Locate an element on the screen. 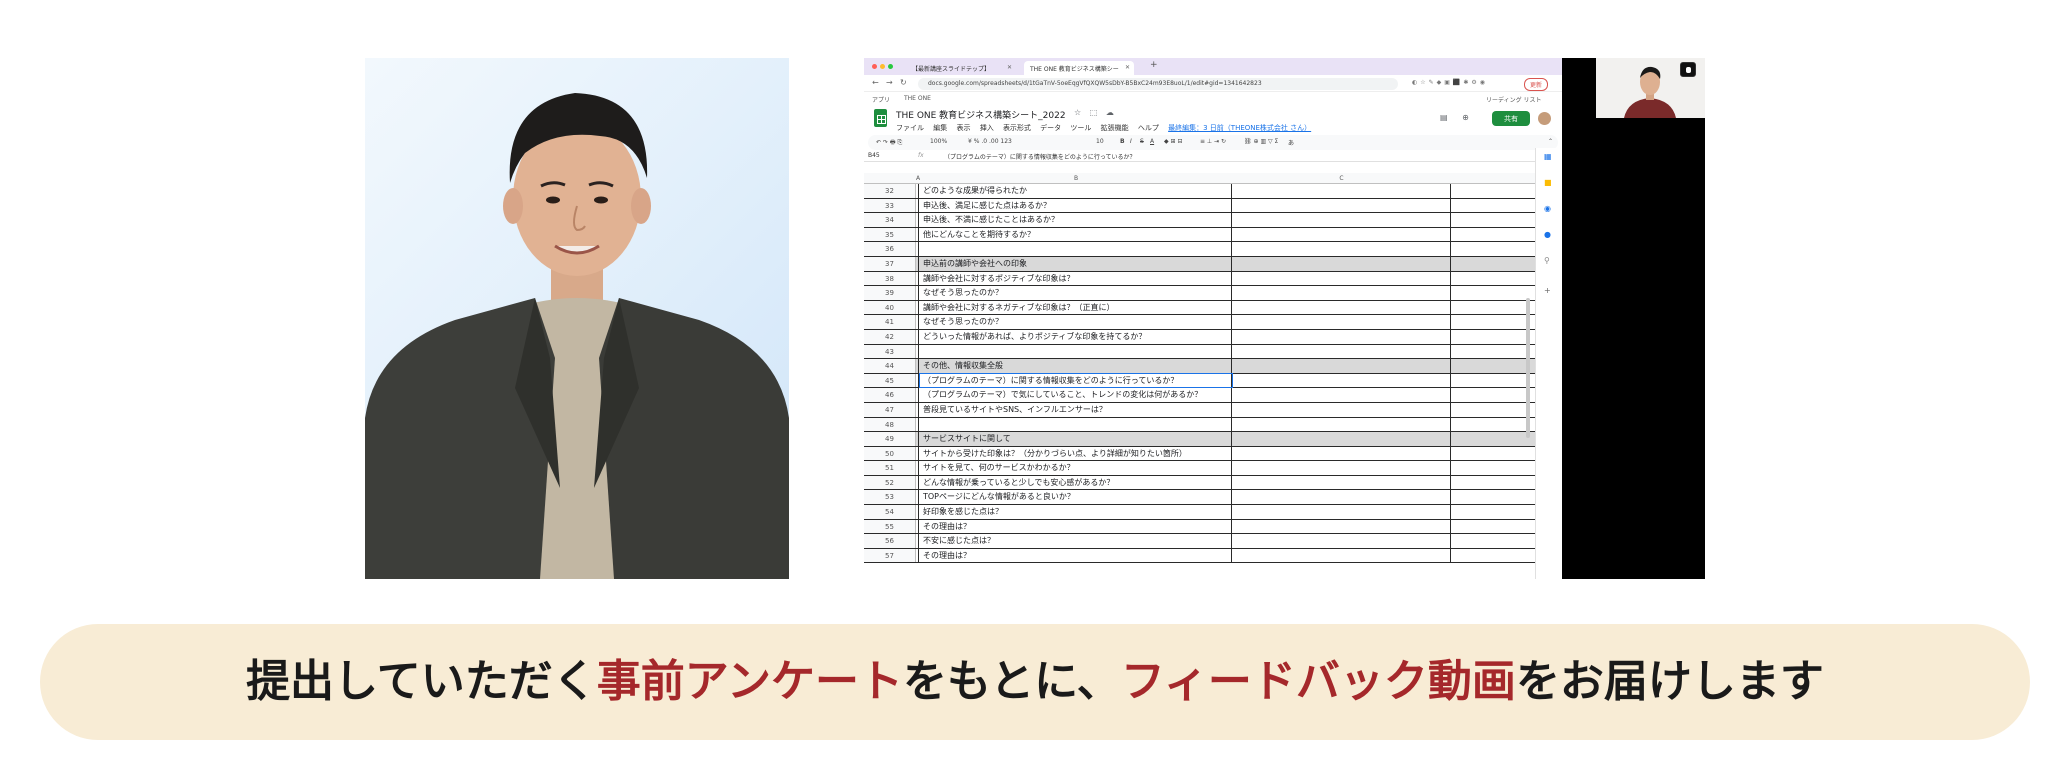 Image resolution: width=2058 pixels, height=762 pixels. vertical-scrollbar is located at coordinates (1528, 368).